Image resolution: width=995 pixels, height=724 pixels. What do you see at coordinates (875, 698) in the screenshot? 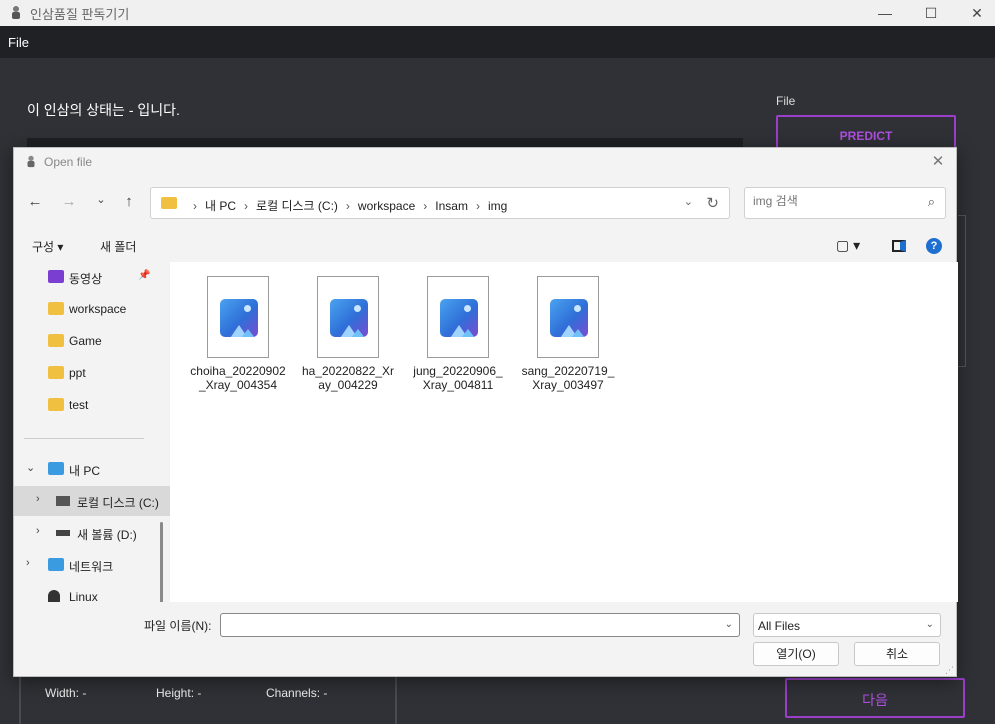
I see `next-button: 다음` at bounding box center [875, 698].